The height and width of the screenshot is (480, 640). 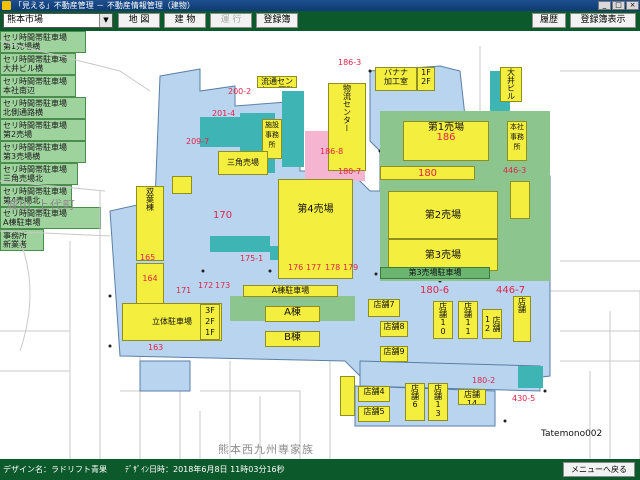 What do you see at coordinates (549, 20) in the screenshot?
I see `history-button: 履歴` at bounding box center [549, 20].